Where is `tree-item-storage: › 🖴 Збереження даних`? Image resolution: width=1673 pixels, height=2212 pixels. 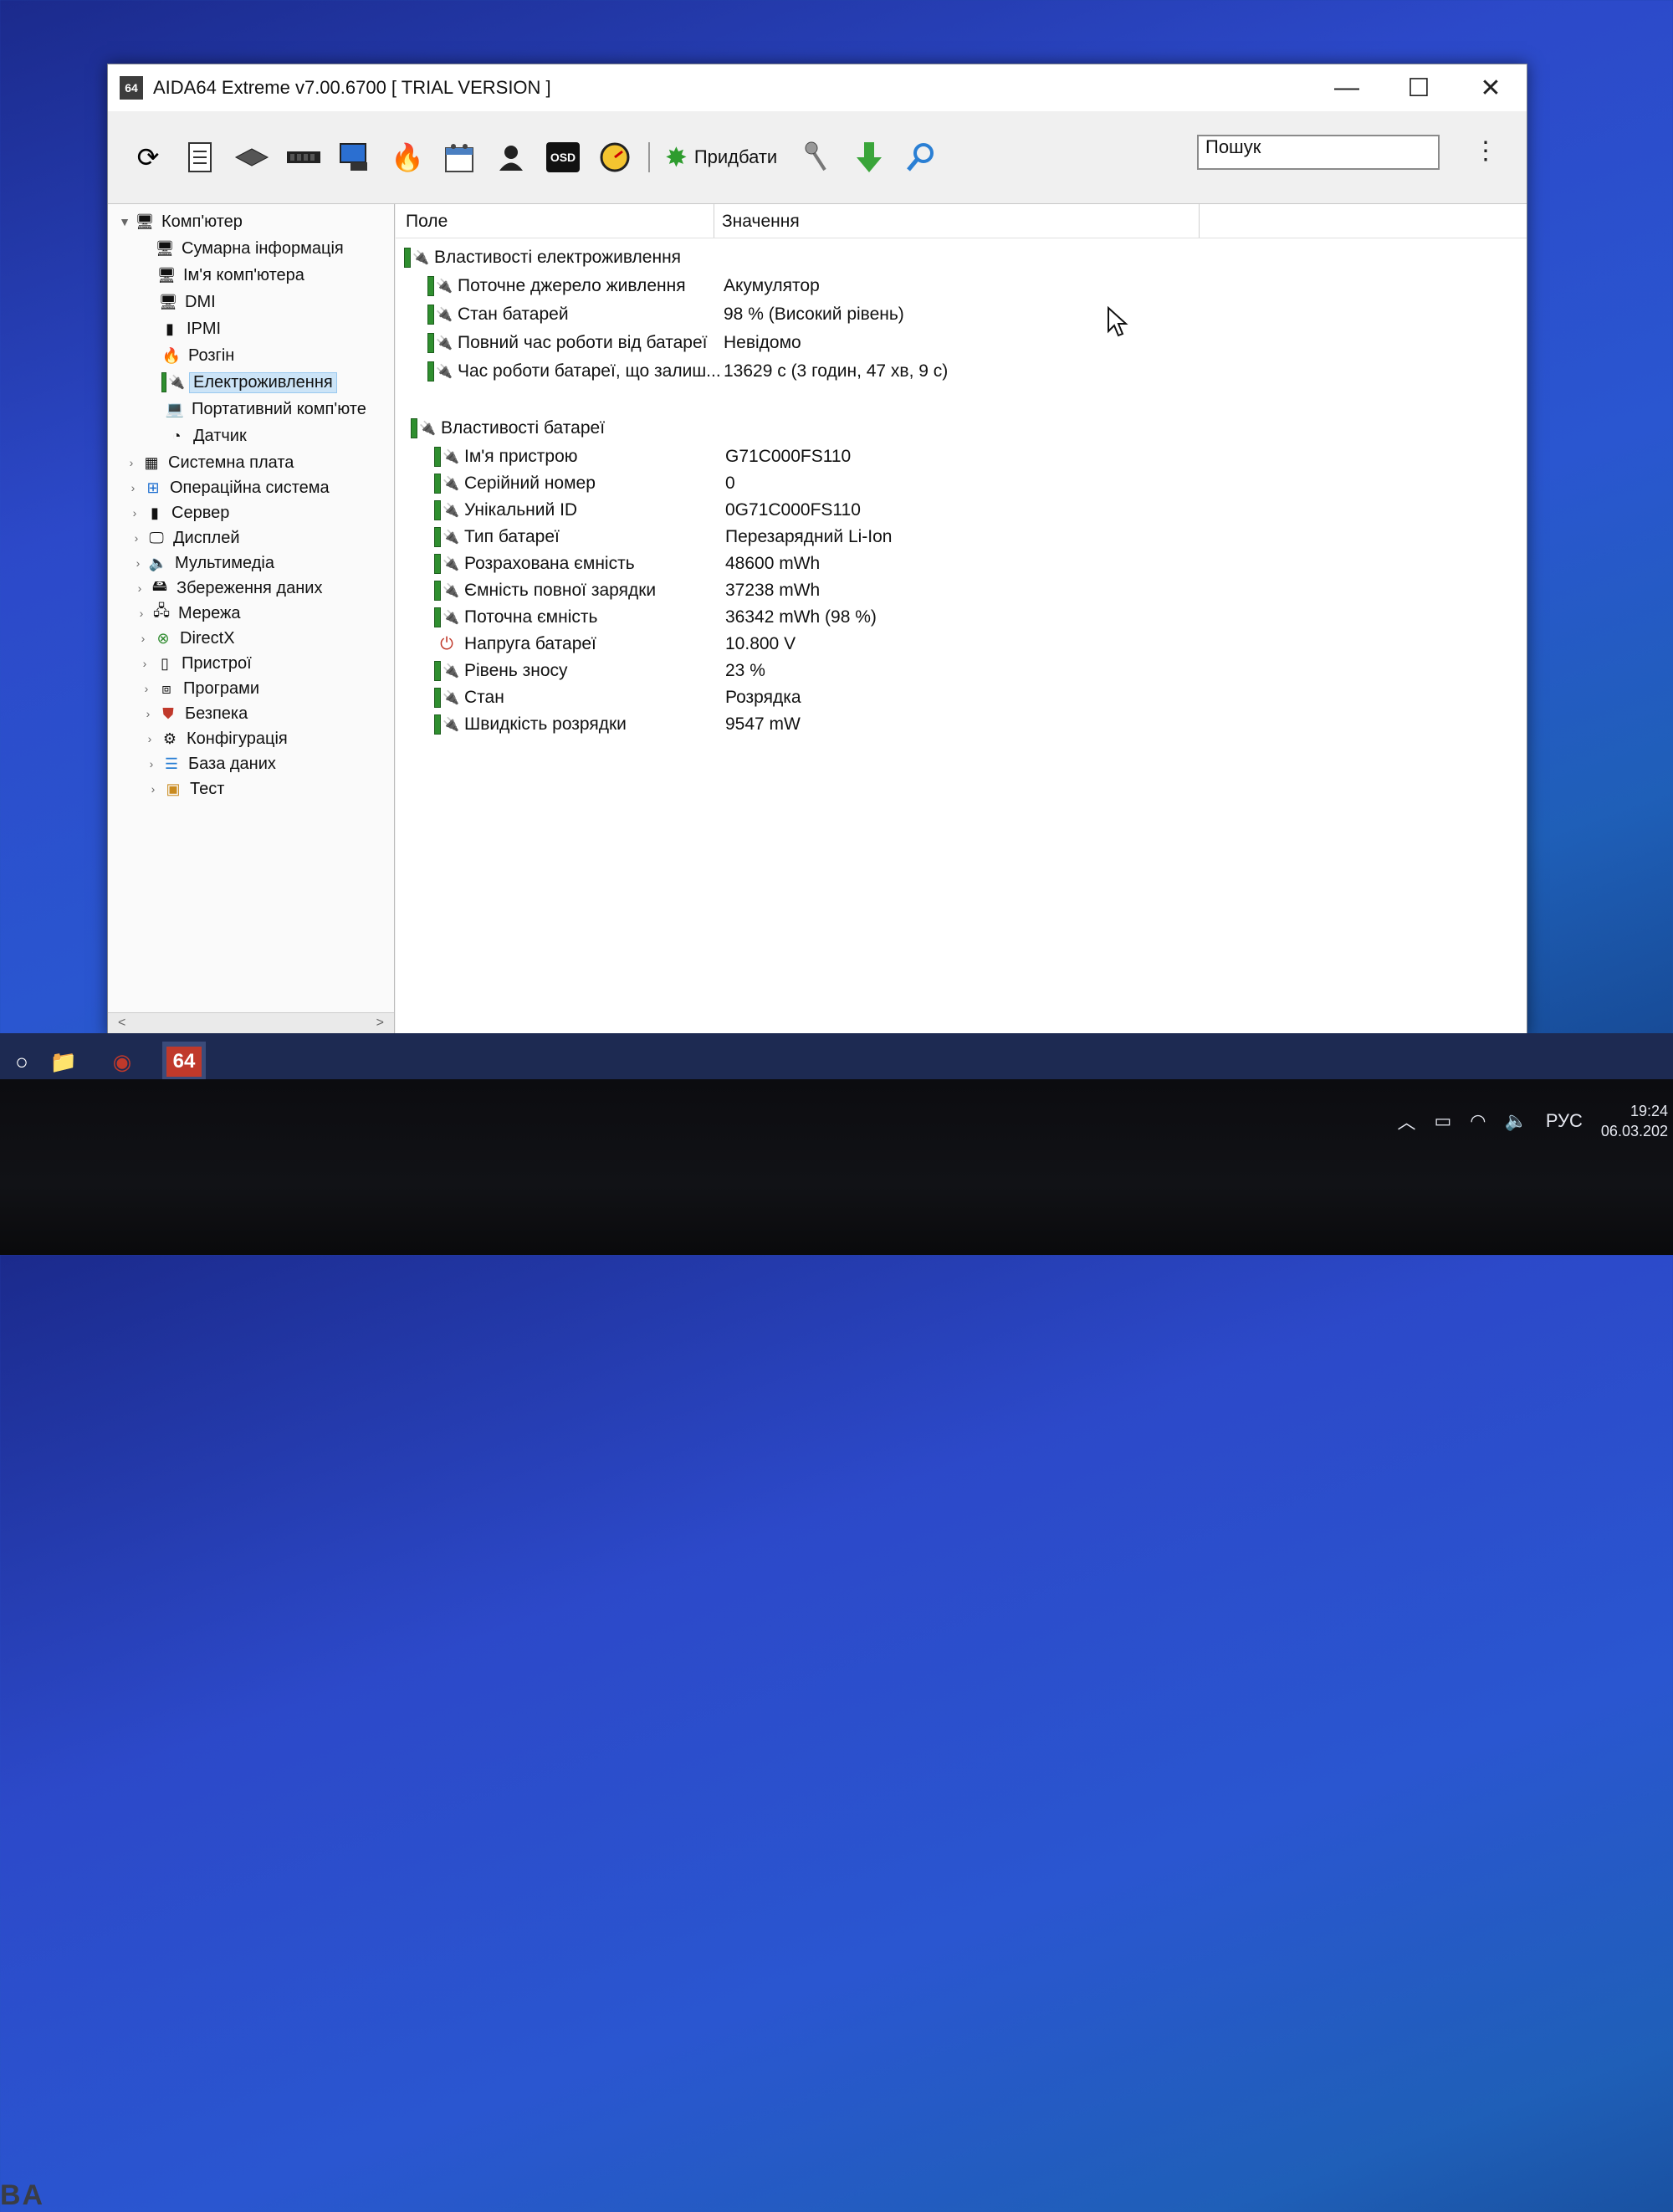
tree-item-storage: › 🖴 Збереження даних is located at coordinates (227, 588).